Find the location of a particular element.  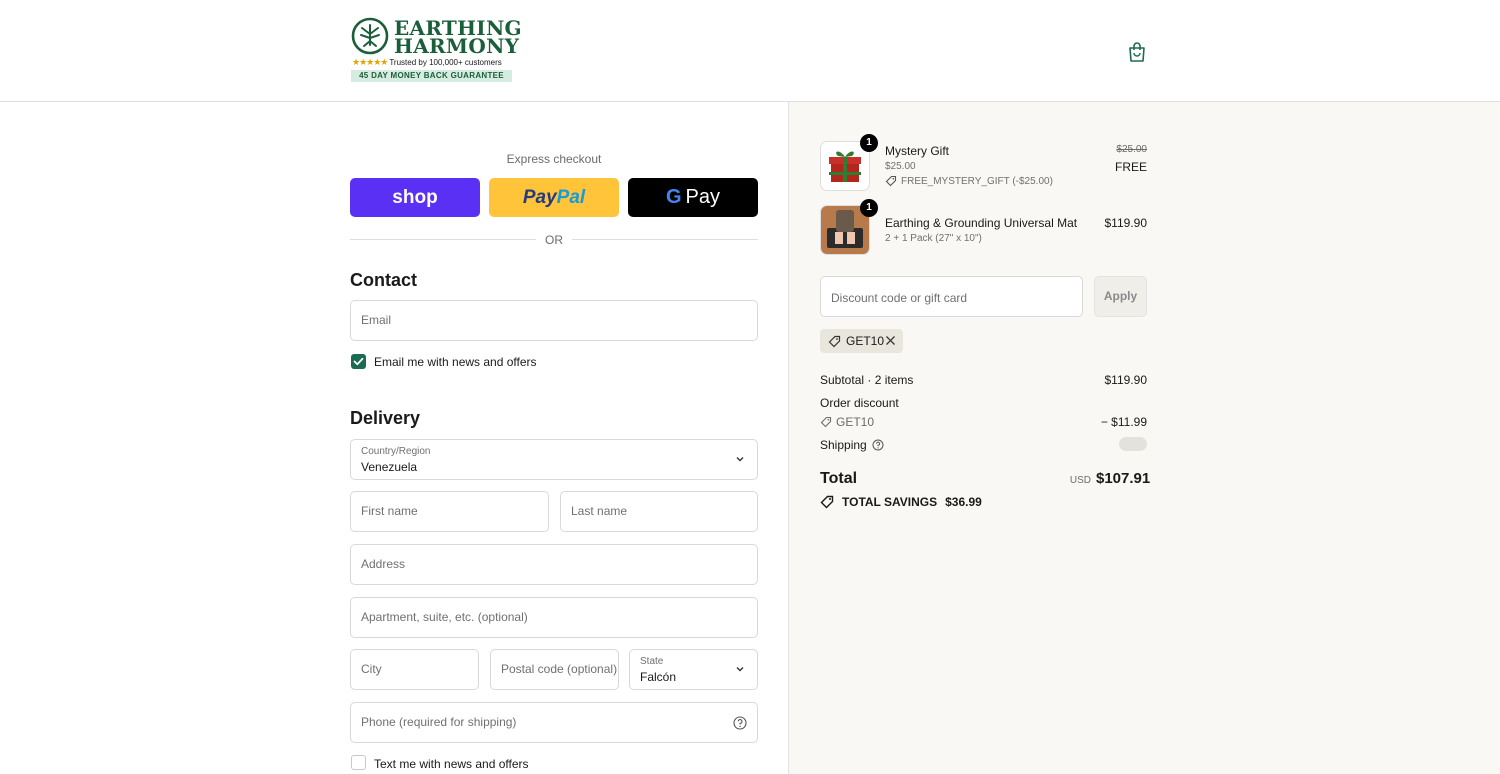

city-field: City is located at coordinates (414, 669).